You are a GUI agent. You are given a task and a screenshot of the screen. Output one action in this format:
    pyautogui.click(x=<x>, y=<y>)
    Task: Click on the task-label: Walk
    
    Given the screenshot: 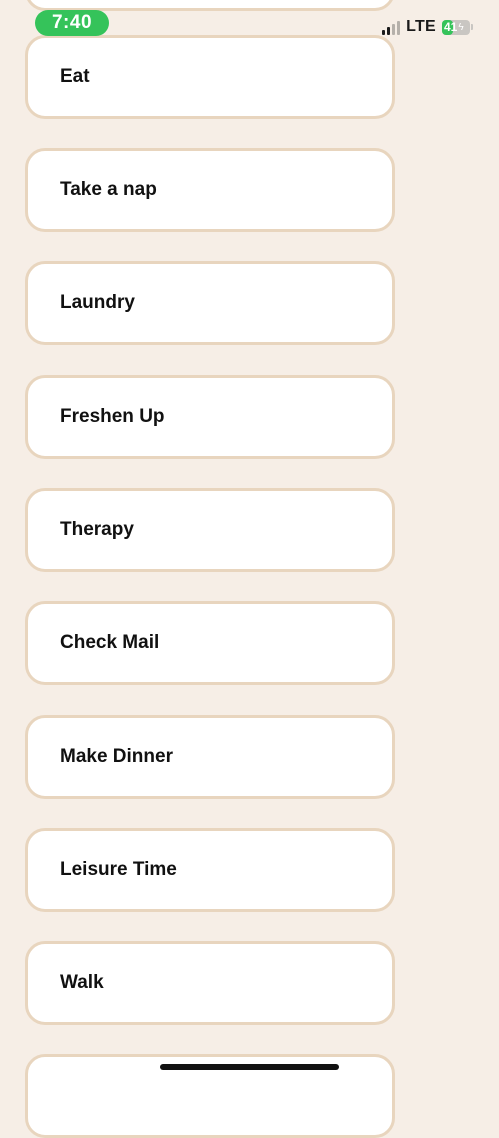 What is the action you would take?
    pyautogui.click(x=82, y=982)
    